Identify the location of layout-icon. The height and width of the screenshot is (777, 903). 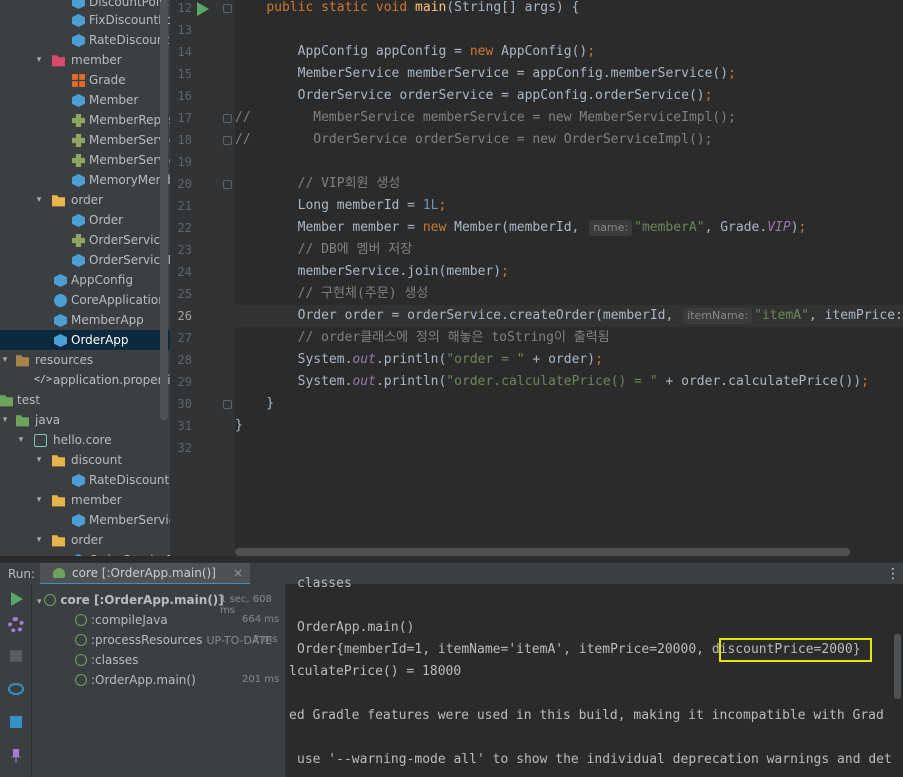
(16, 722).